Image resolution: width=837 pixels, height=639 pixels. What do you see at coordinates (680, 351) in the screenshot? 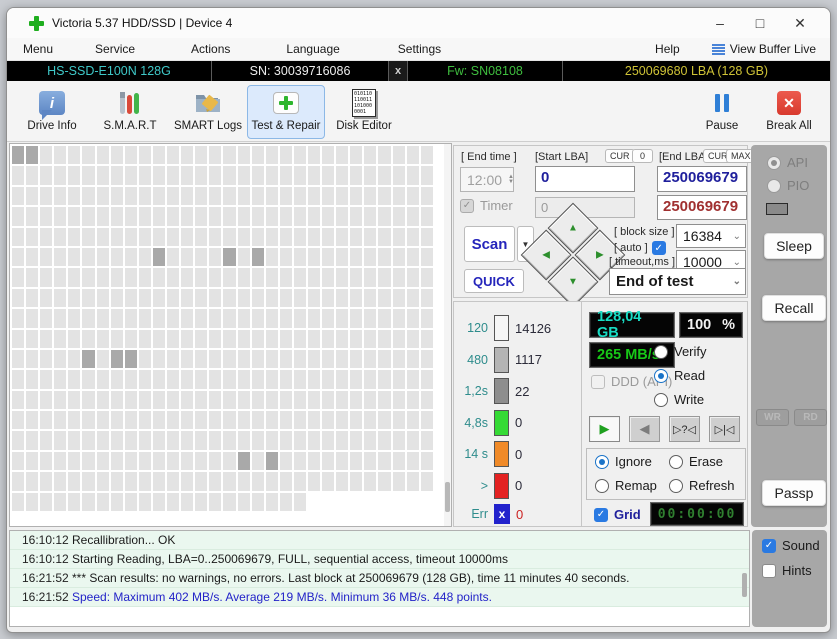
I see `verify-radio: Verify` at bounding box center [680, 351].